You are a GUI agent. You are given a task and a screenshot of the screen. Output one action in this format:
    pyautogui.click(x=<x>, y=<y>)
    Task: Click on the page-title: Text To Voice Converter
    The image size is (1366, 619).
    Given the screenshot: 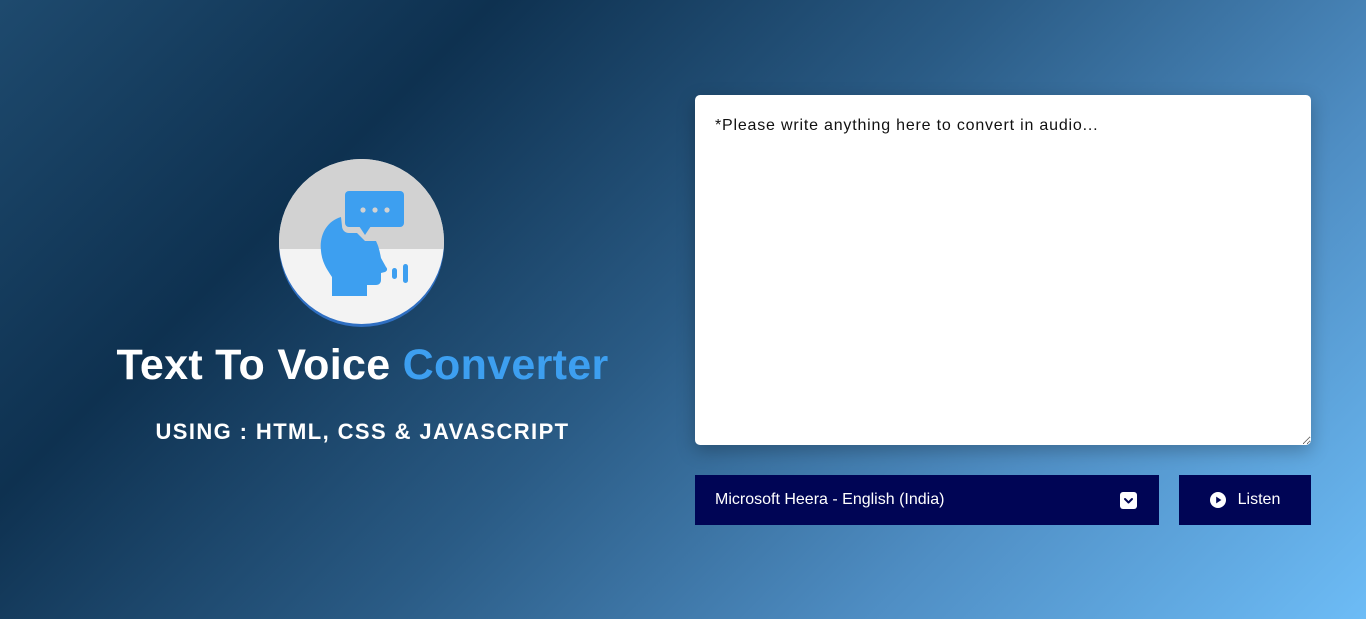 What is the action you would take?
    pyautogui.click(x=362, y=365)
    